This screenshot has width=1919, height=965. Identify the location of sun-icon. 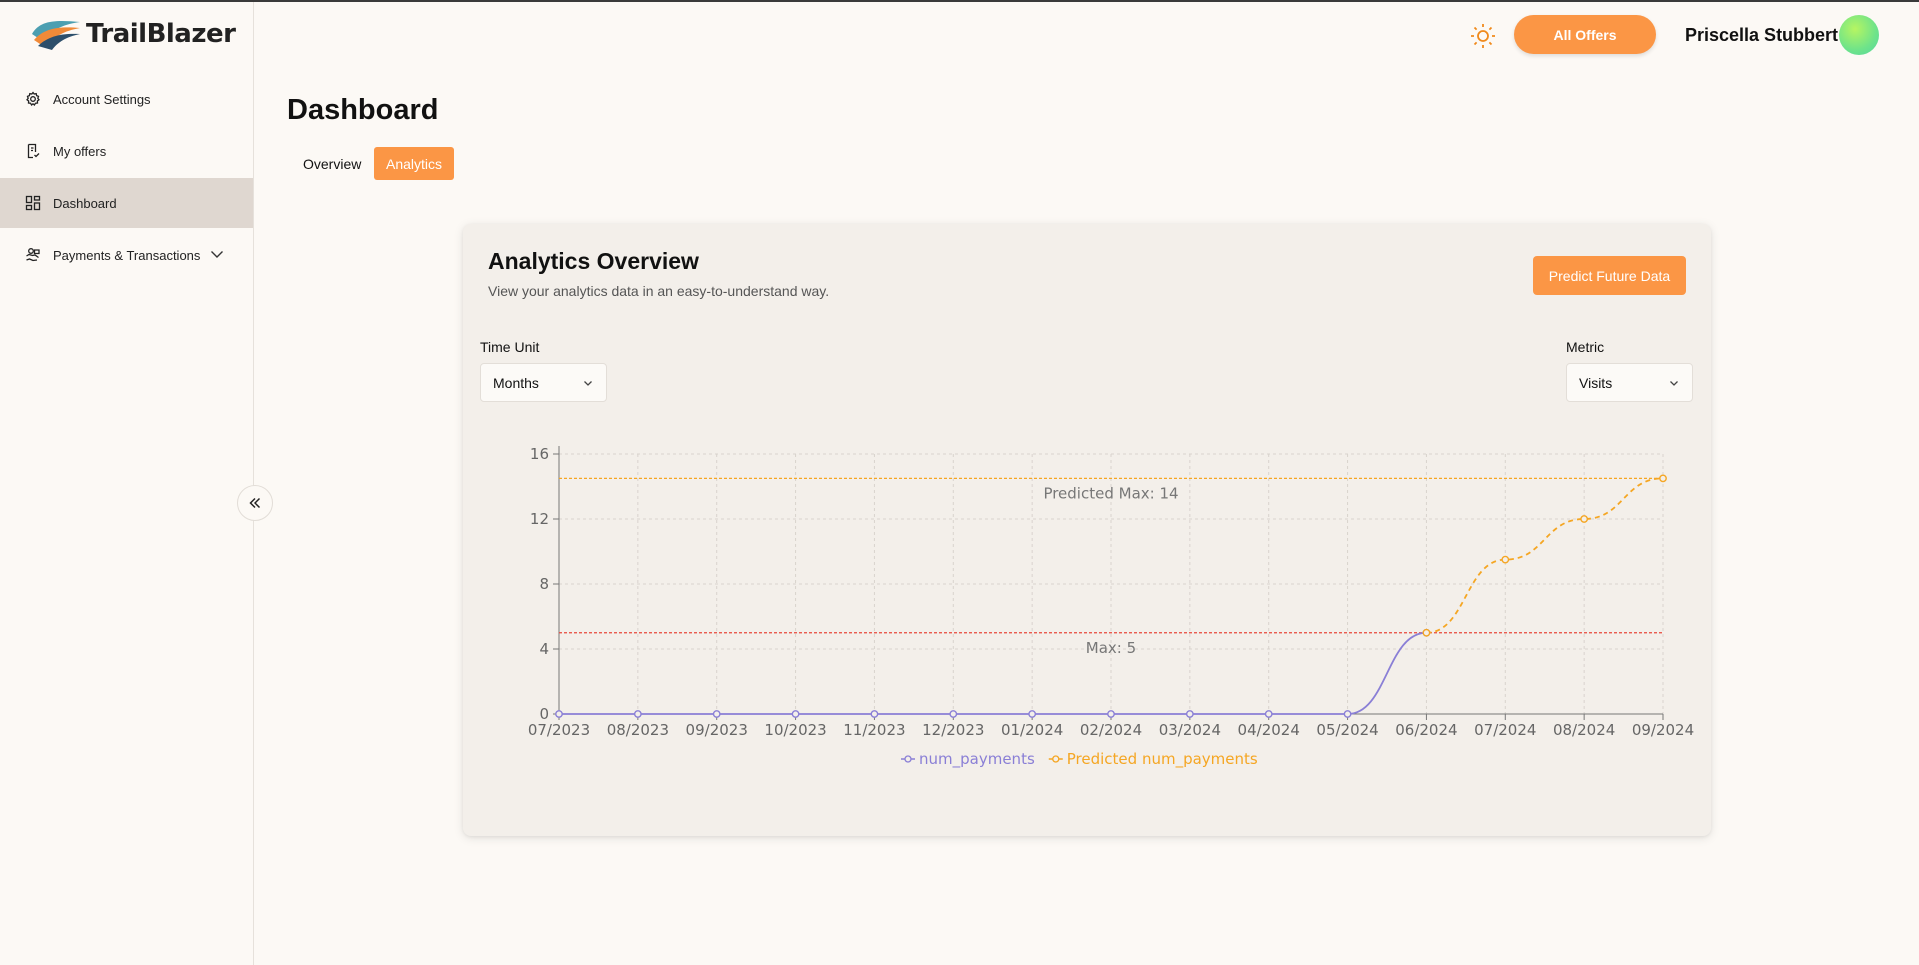
(1483, 36).